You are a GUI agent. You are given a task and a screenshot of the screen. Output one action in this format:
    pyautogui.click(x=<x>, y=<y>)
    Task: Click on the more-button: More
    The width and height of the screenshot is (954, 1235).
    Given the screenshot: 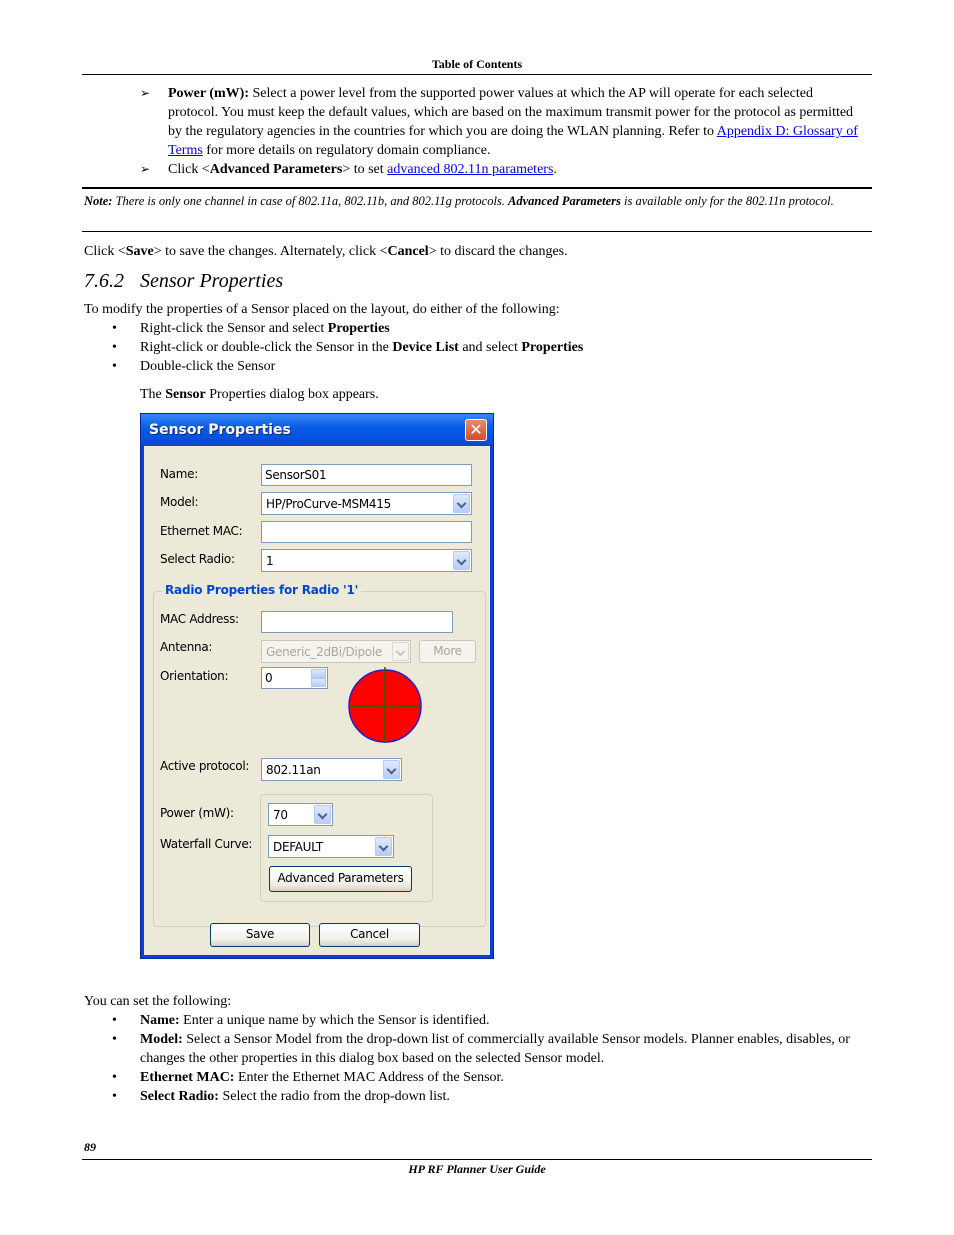 What is the action you would take?
    pyautogui.click(x=447, y=651)
    